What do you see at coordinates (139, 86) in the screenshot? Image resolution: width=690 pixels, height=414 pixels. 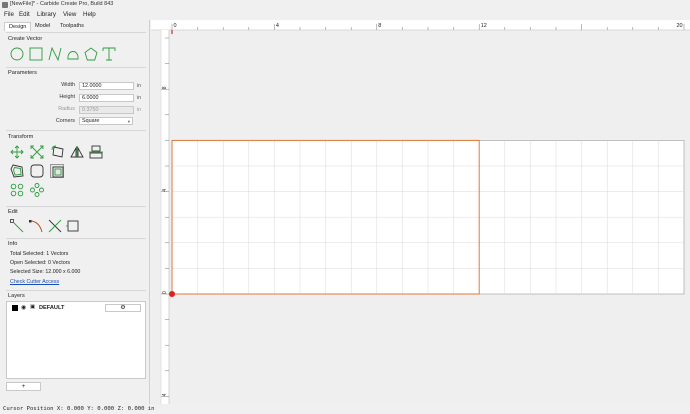 I see `width-unit: in` at bounding box center [139, 86].